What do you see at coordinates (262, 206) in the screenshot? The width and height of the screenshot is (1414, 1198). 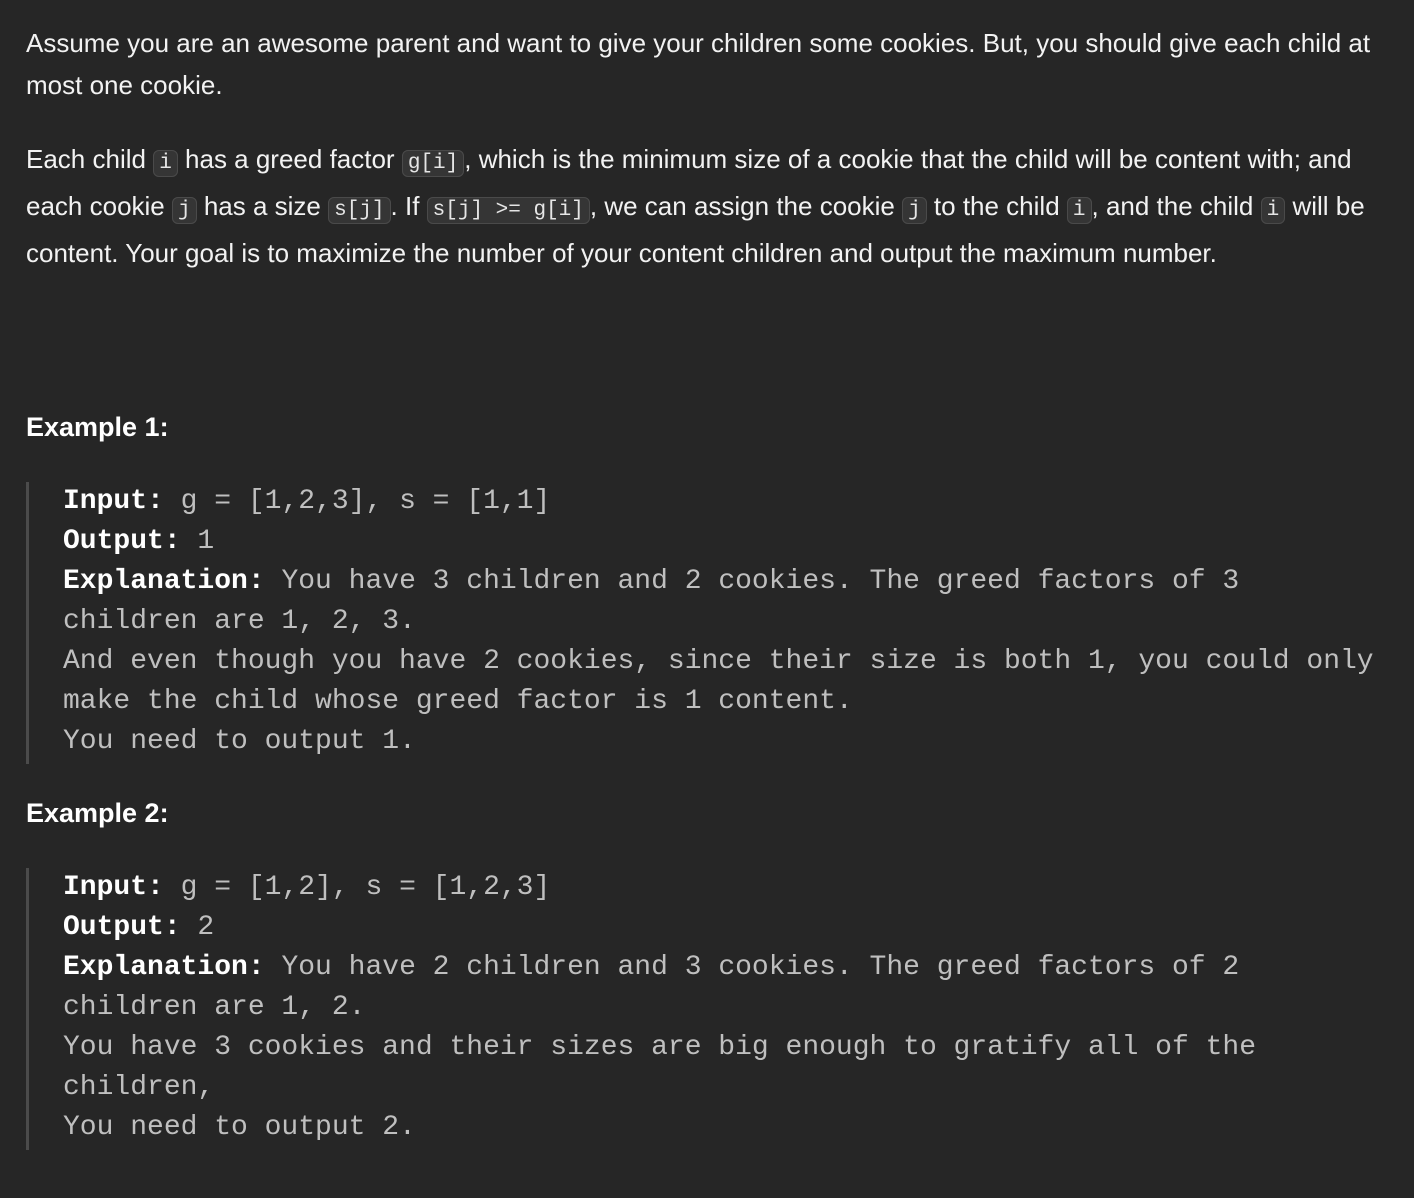 I see `p2-text-4: has a size` at bounding box center [262, 206].